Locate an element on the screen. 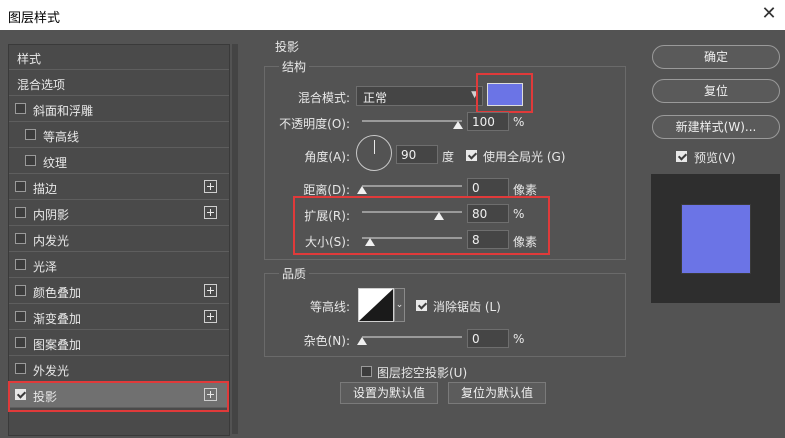  sidebar-item: 描边 is located at coordinates (119, 187).